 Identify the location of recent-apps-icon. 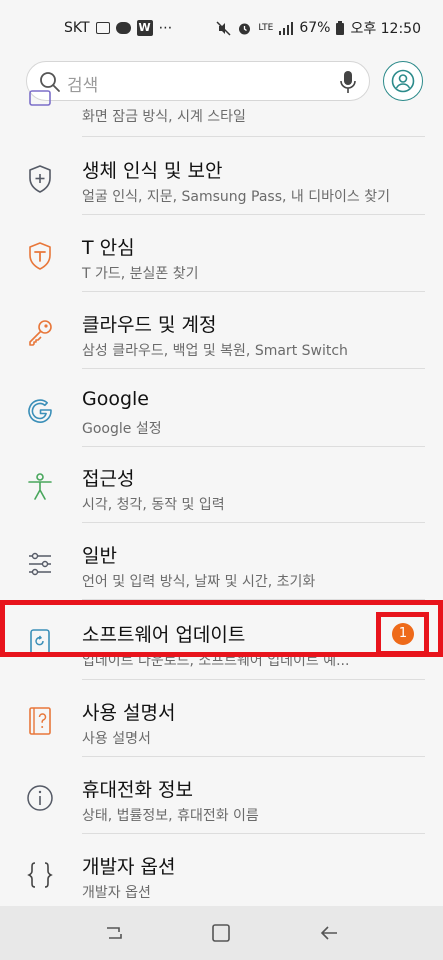
(114, 933).